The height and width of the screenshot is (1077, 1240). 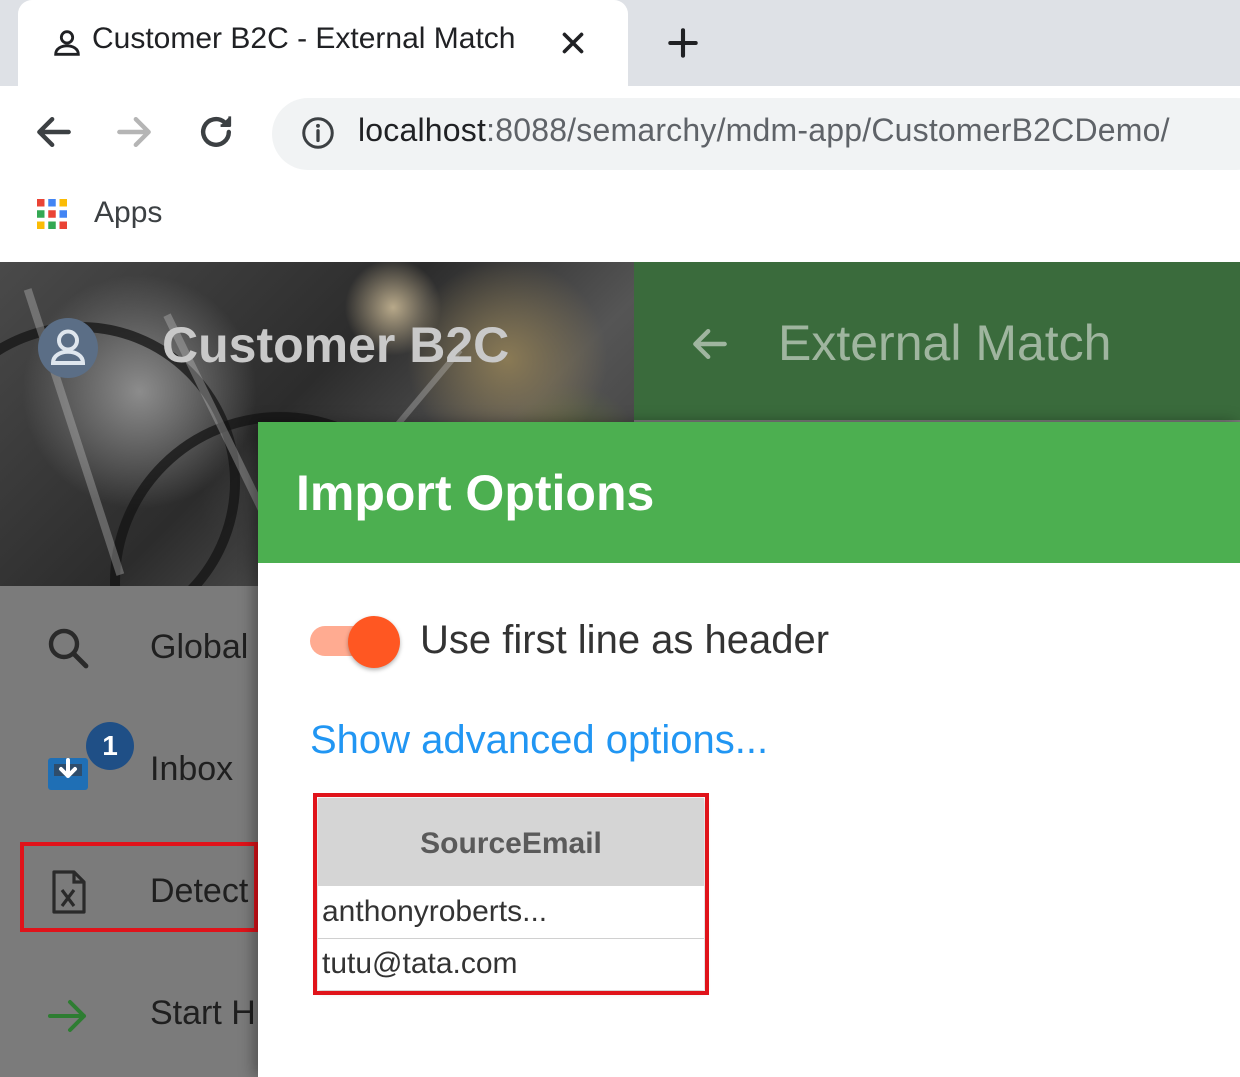 I want to click on inbox-icon, so click(x=68, y=774).